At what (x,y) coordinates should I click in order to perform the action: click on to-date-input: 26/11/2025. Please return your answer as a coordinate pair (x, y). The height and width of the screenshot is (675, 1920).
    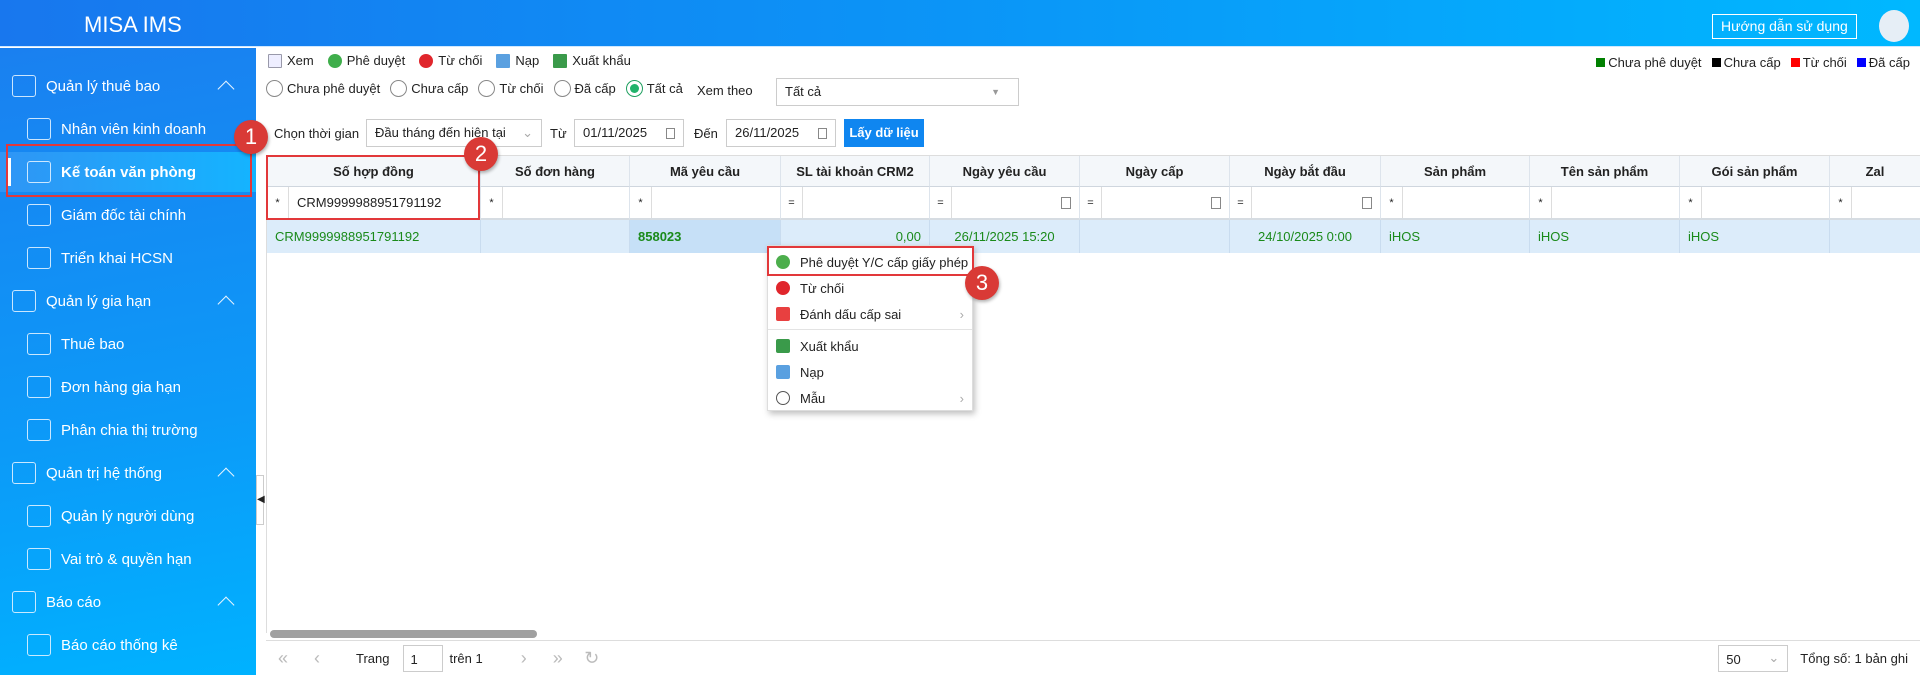
    Looking at the image, I should click on (781, 133).